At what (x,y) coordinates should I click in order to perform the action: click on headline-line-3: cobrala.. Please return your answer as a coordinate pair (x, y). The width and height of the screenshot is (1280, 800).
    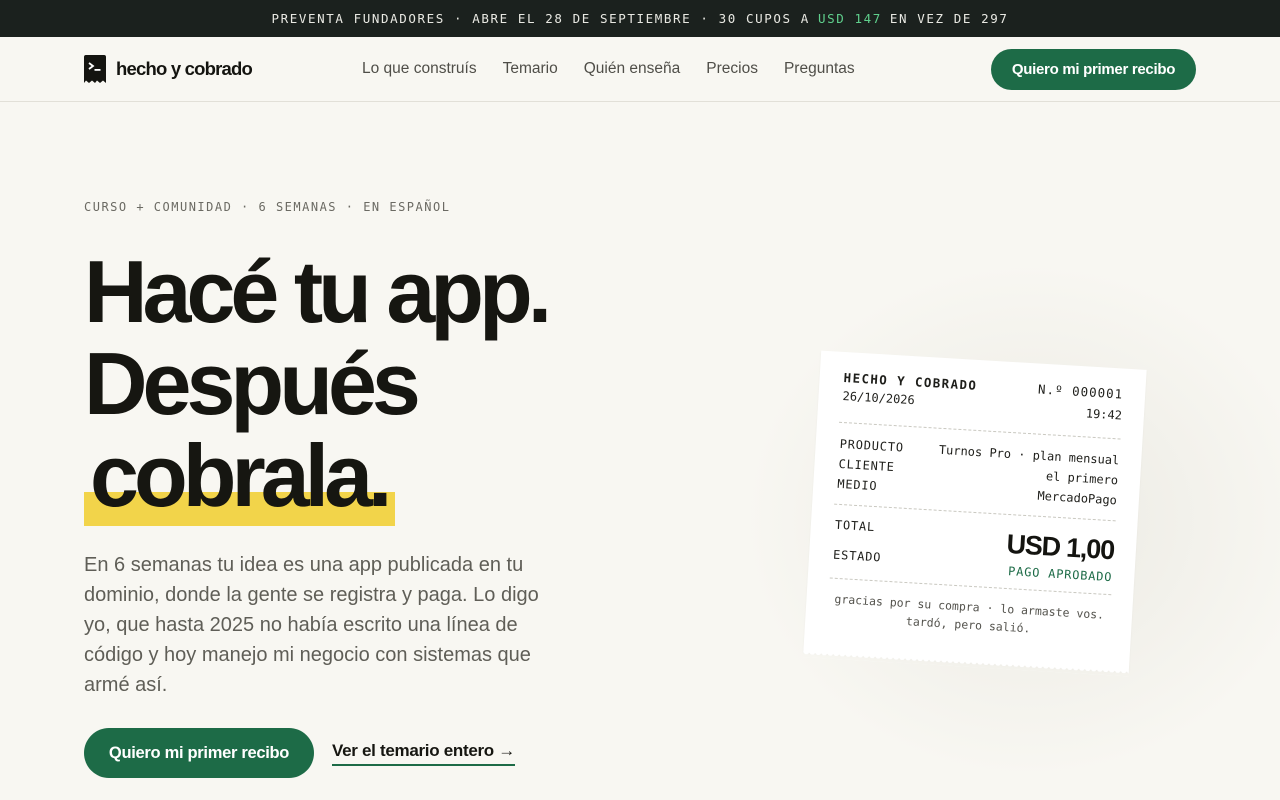
    Looking at the image, I should click on (241, 475).